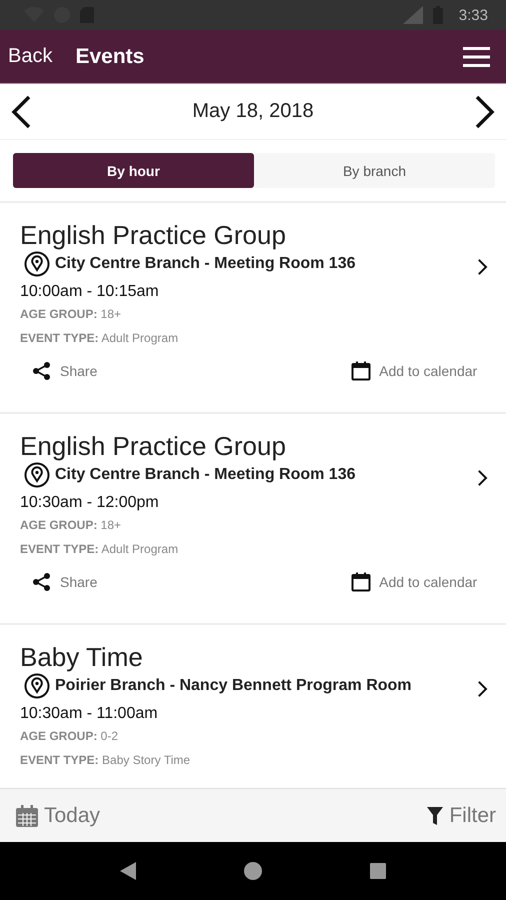 The height and width of the screenshot is (900, 506). I want to click on next-day-button, so click(485, 111).